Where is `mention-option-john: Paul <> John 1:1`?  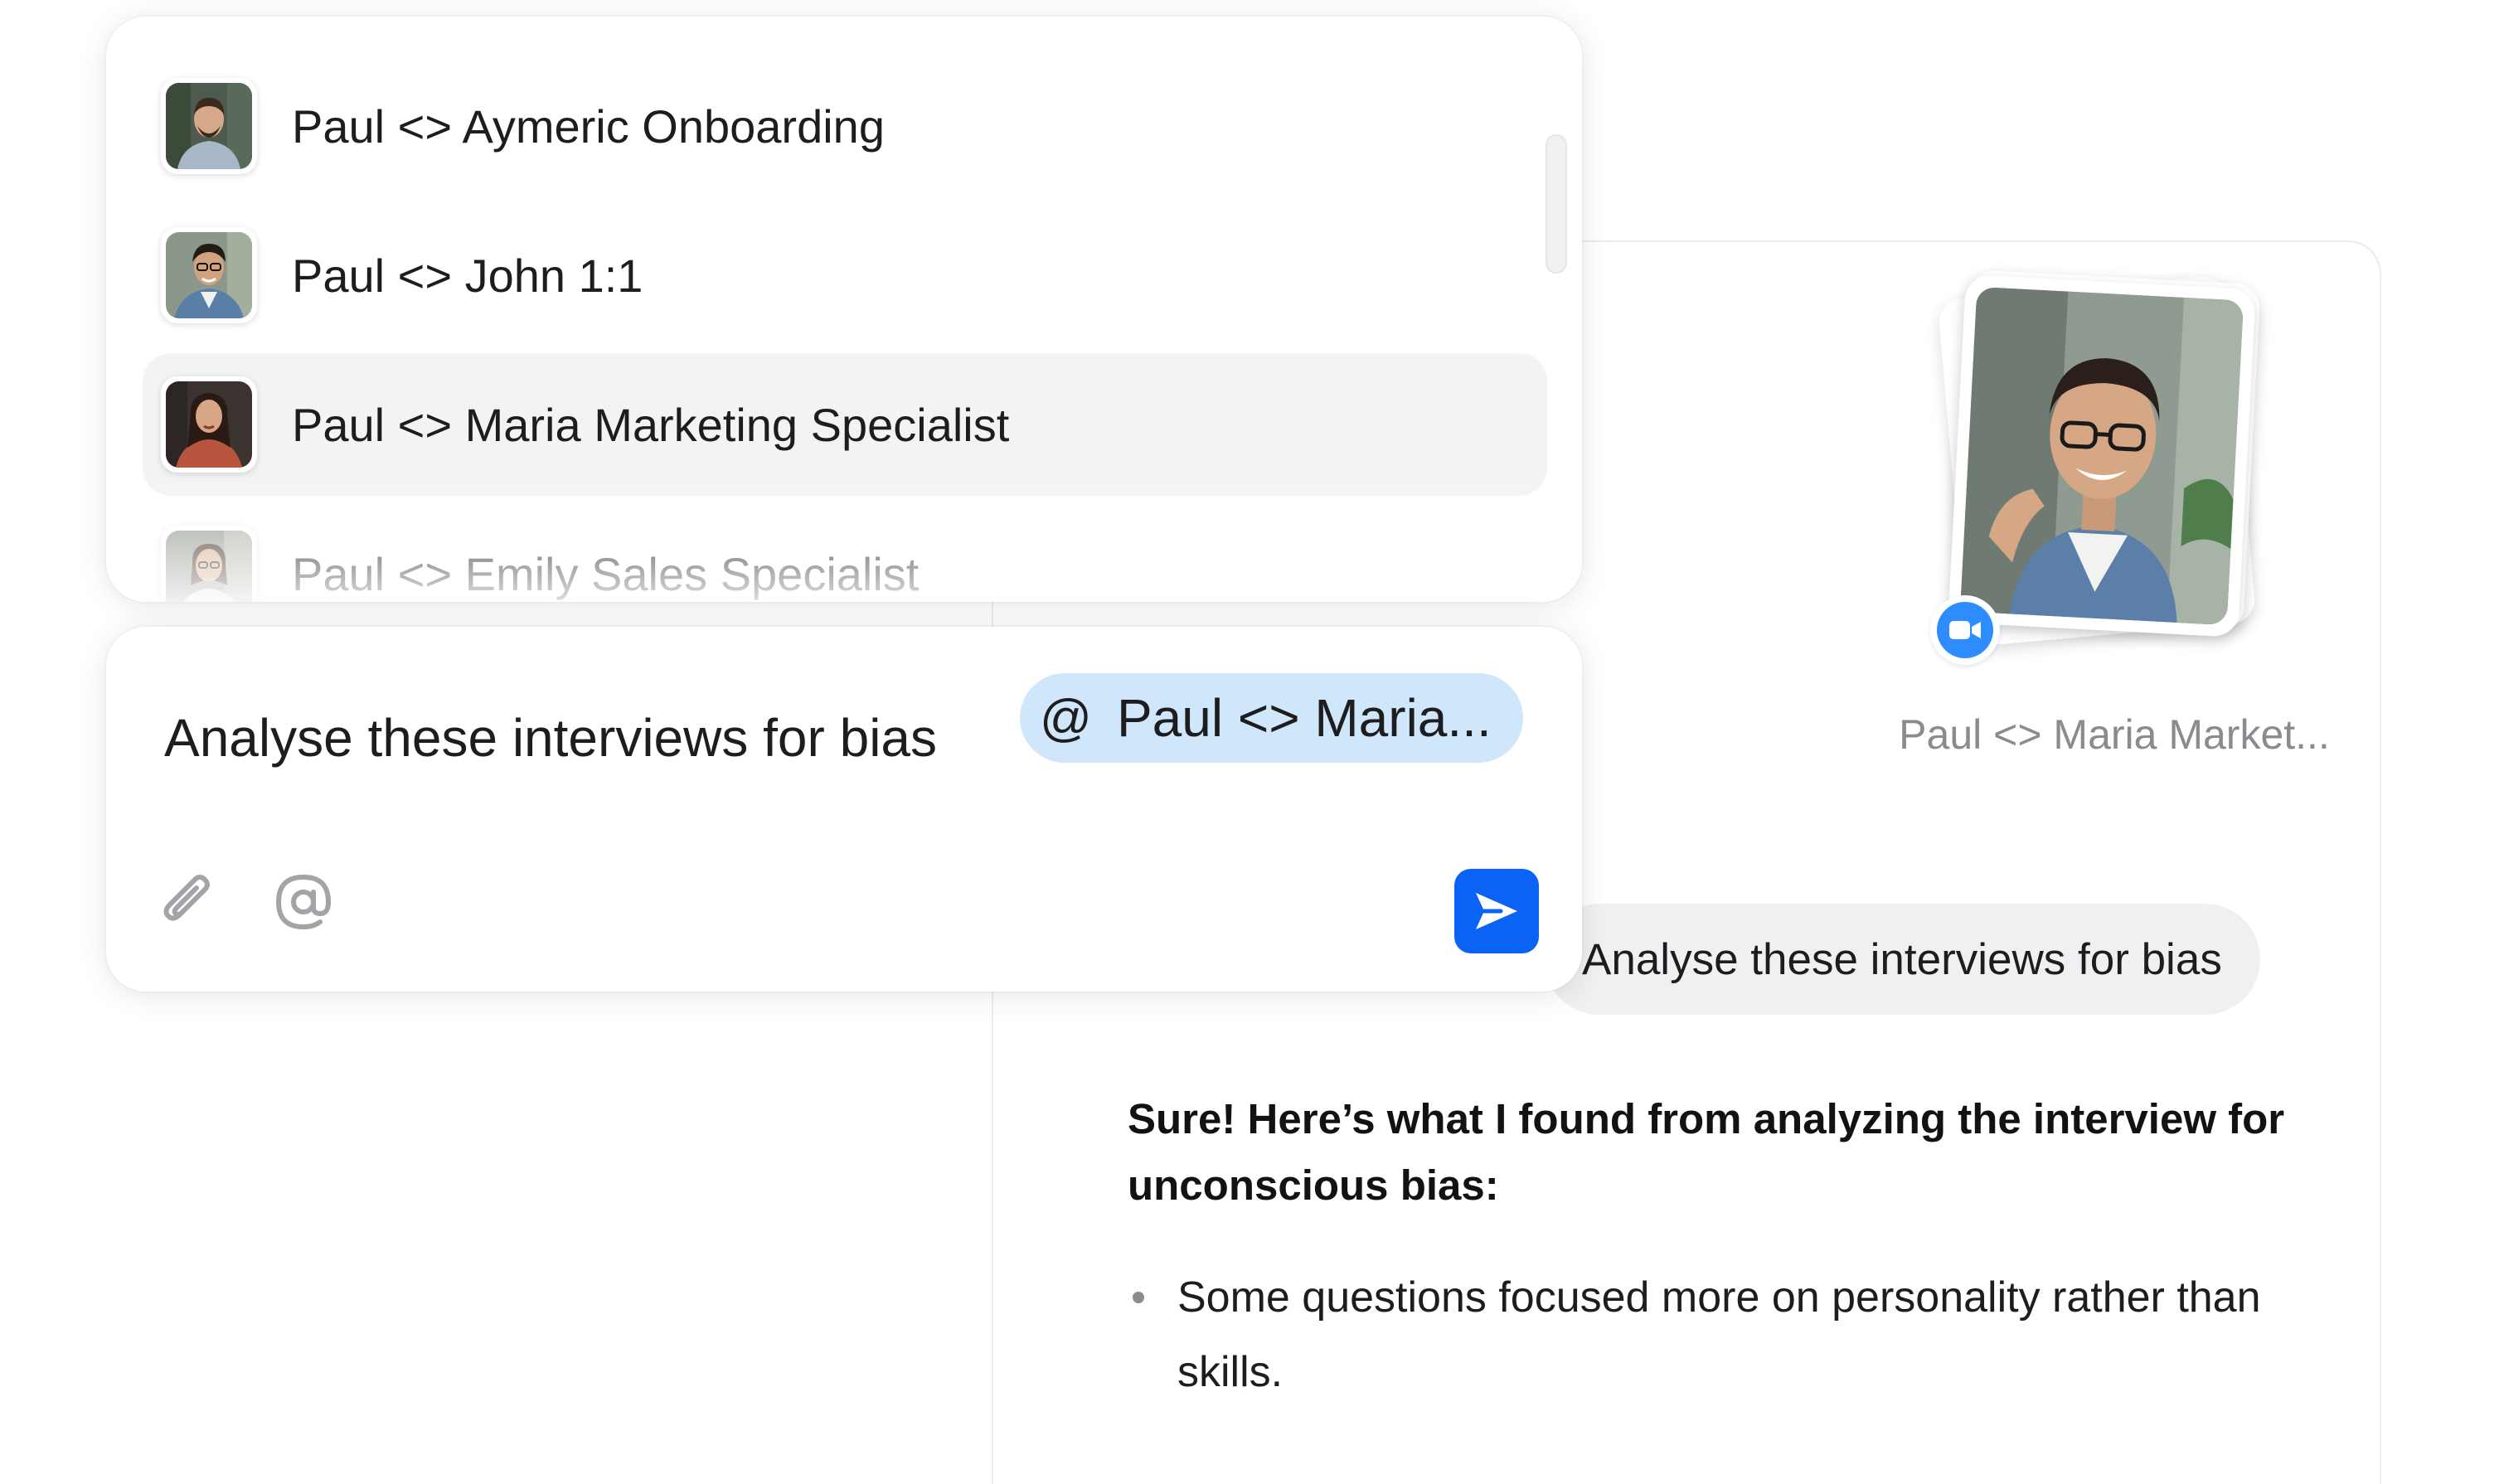 mention-option-john: Paul <> John 1:1 is located at coordinates (845, 276).